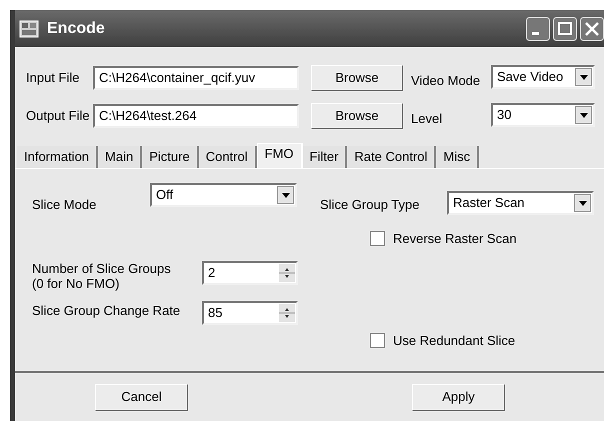  Describe the element at coordinates (458, 397) in the screenshot. I see `dialog-button: Apply` at that location.